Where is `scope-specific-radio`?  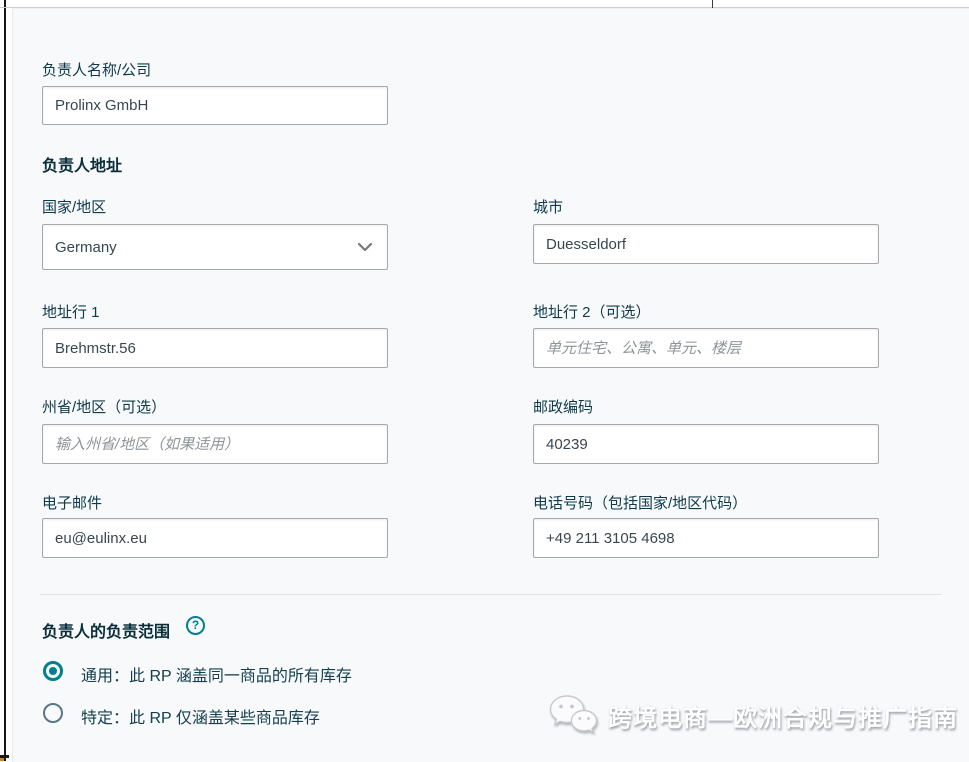 scope-specific-radio is located at coordinates (53, 713).